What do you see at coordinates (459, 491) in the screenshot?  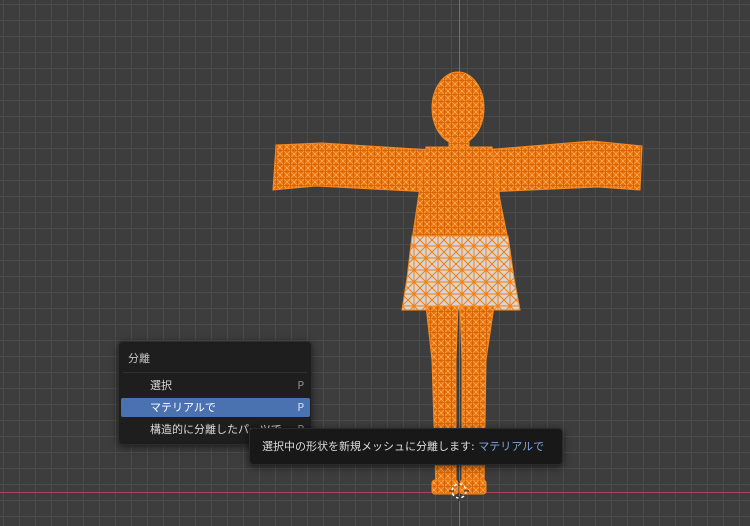 I see `3d-cursor-icon` at bounding box center [459, 491].